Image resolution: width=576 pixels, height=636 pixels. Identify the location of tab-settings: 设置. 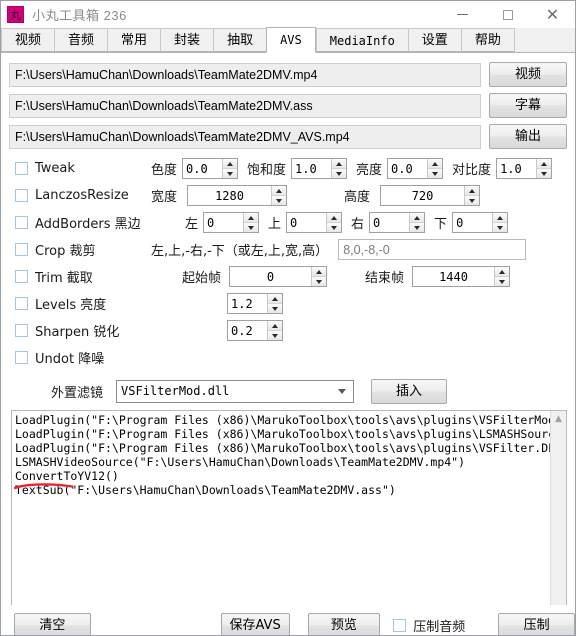
(434, 40).